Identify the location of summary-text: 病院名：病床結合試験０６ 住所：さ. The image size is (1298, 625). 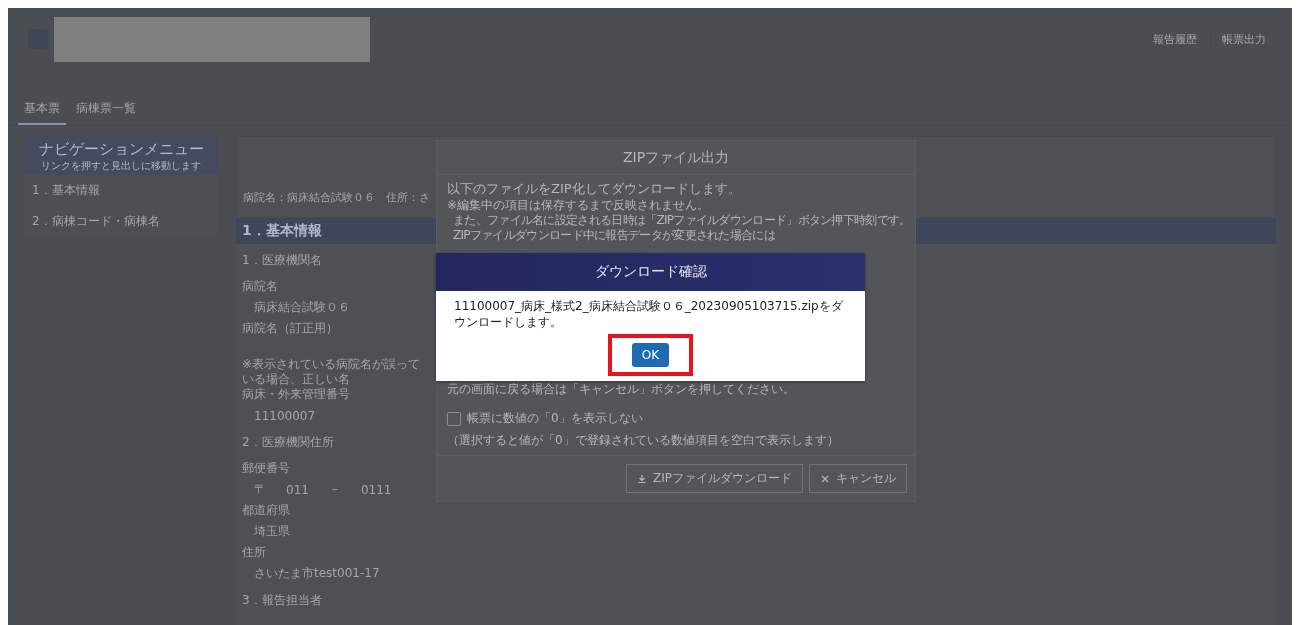
(336, 197).